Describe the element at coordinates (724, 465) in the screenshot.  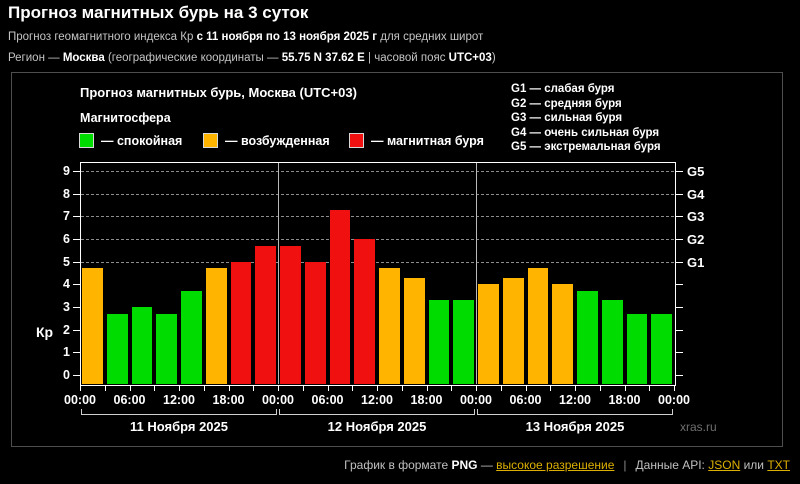
I see `json-link: JSON` at that location.